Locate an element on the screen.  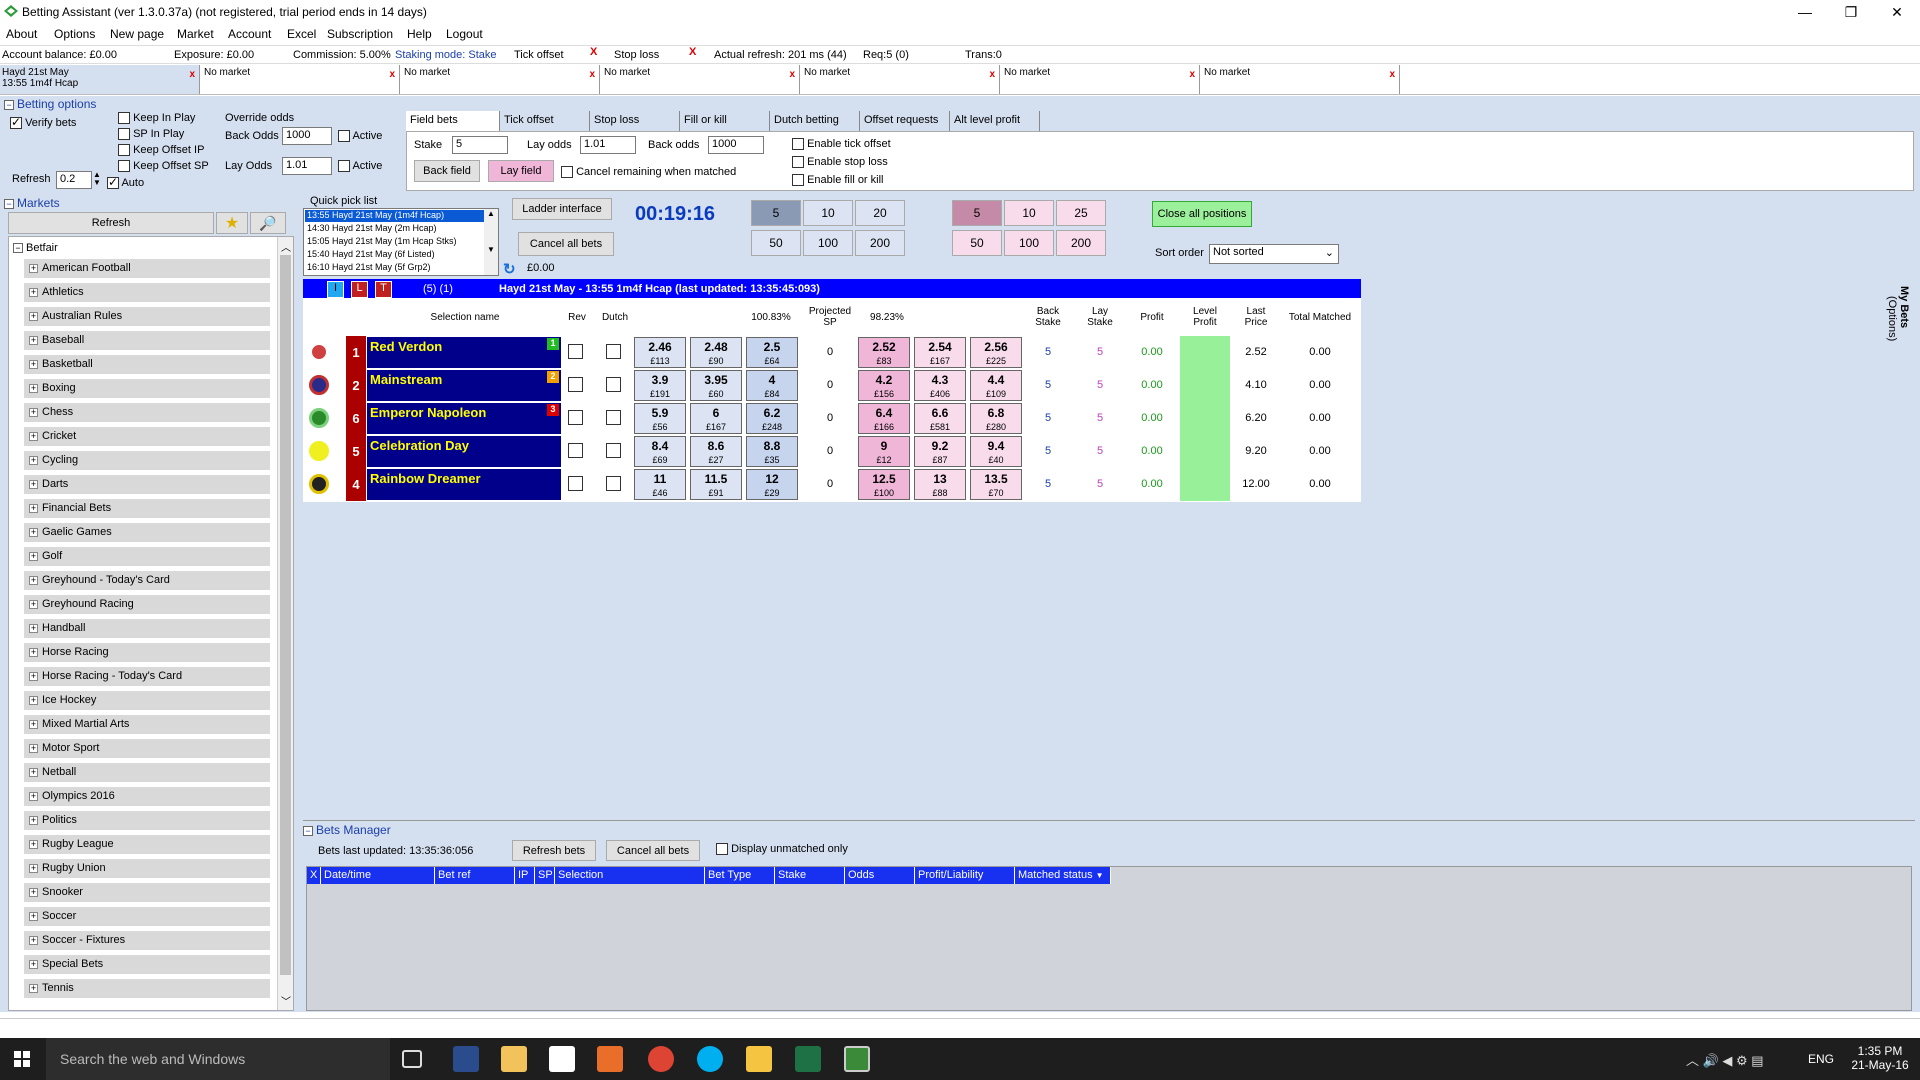
runner-name: Rainbow Dreamer is located at coordinates (464, 484).